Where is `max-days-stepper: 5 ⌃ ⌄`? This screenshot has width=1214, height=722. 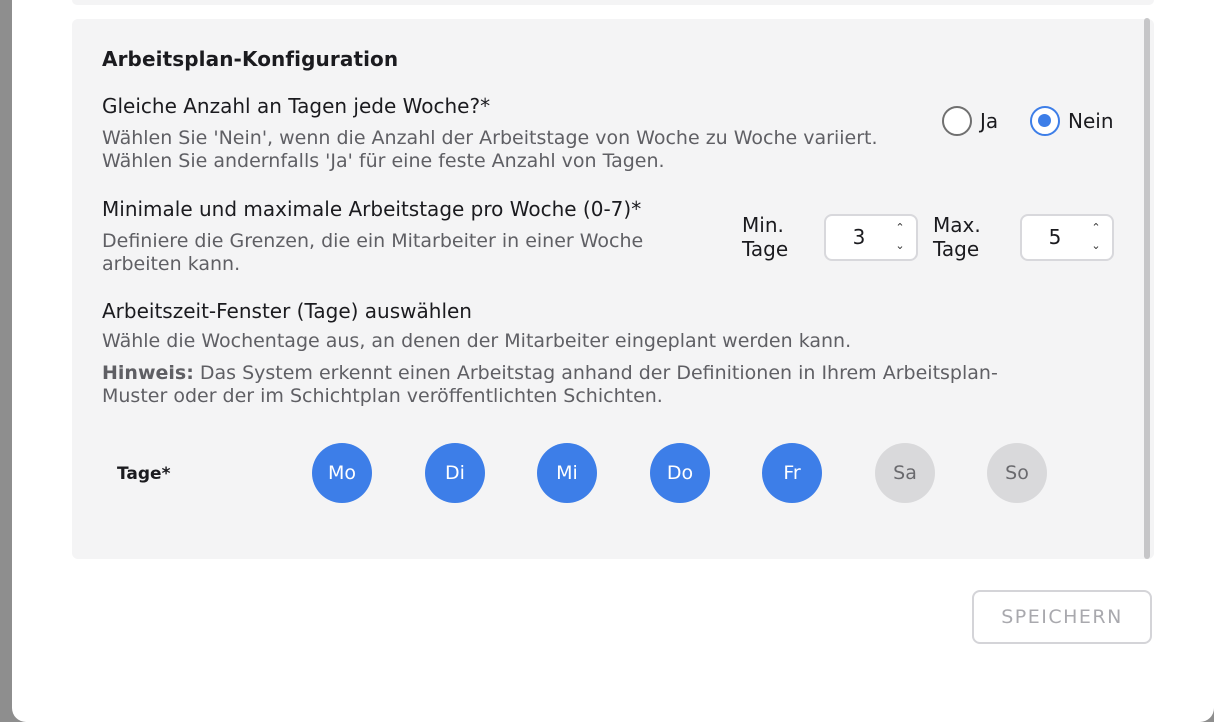
max-days-stepper: 5 ⌃ ⌄ is located at coordinates (1067, 237).